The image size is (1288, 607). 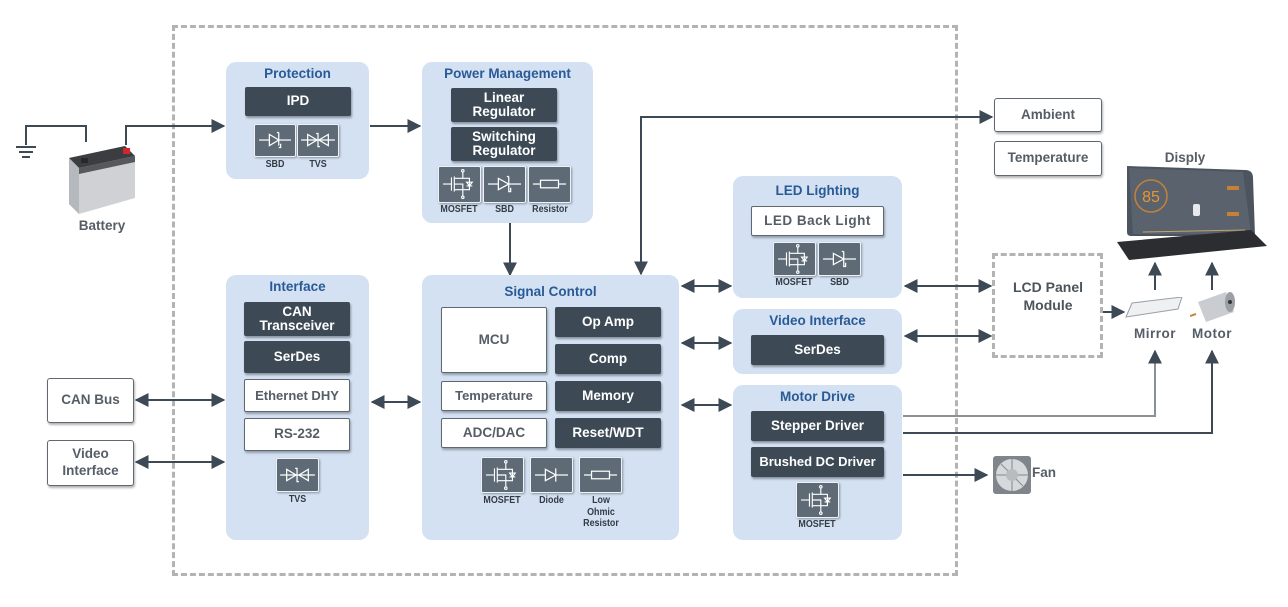 What do you see at coordinates (817, 396) in the screenshot?
I see `group-title: Motor Drive` at bounding box center [817, 396].